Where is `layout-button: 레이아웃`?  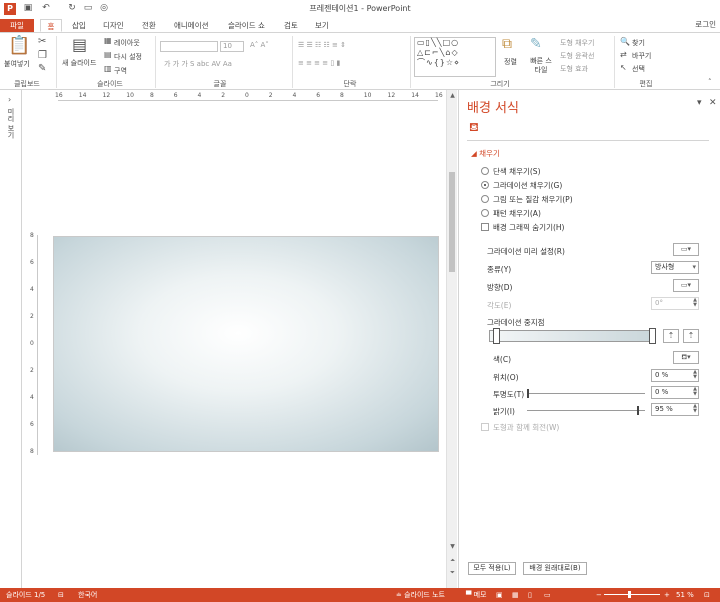
layout-button: 레이아웃 is located at coordinates (127, 43).